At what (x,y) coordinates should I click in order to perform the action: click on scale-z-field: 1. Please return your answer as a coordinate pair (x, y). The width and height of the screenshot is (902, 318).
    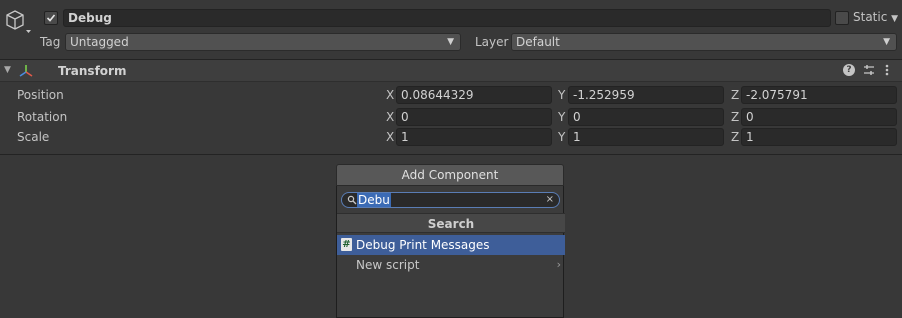
    Looking at the image, I should click on (819, 137).